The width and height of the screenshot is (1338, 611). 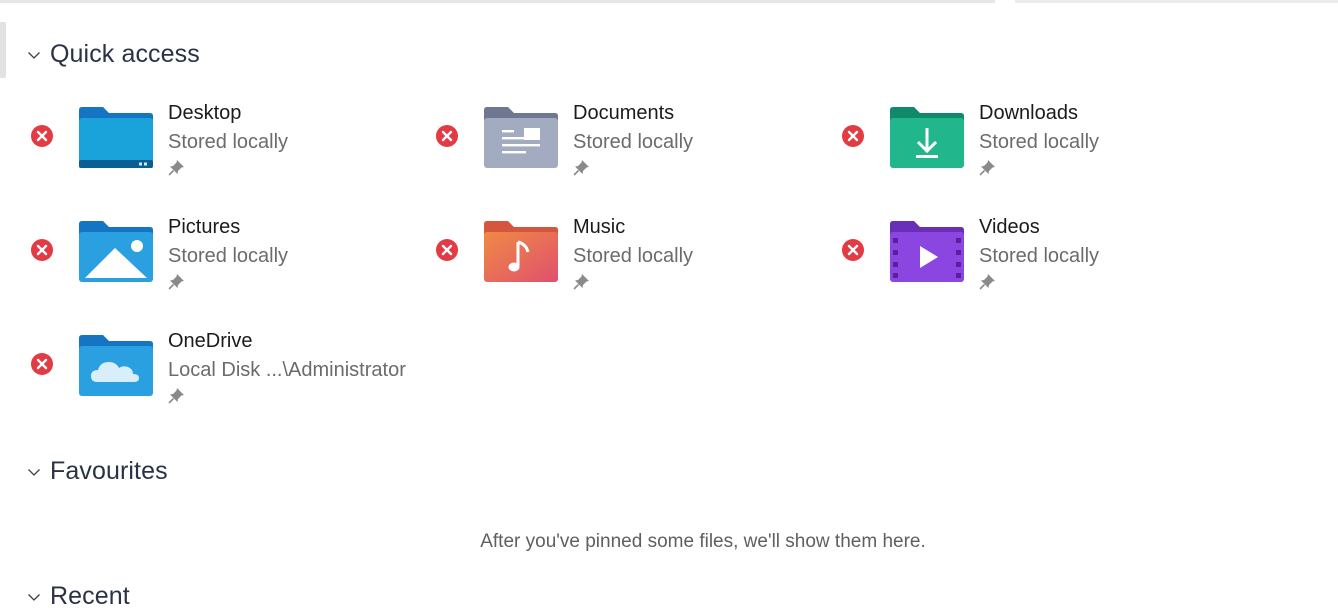 I want to click on quick-access-item-videos: Videos Stored locally, so click(x=1025, y=262).